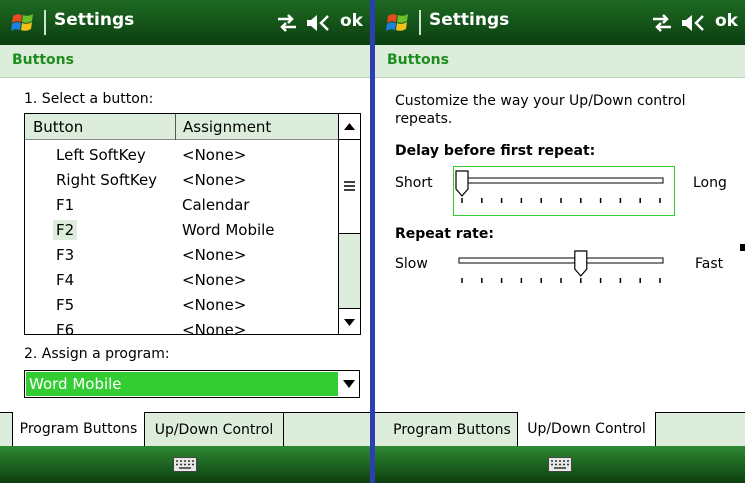 The height and width of the screenshot is (483, 745). What do you see at coordinates (495, 151) in the screenshot?
I see `delay-label: Delay before first repeat:` at bounding box center [495, 151].